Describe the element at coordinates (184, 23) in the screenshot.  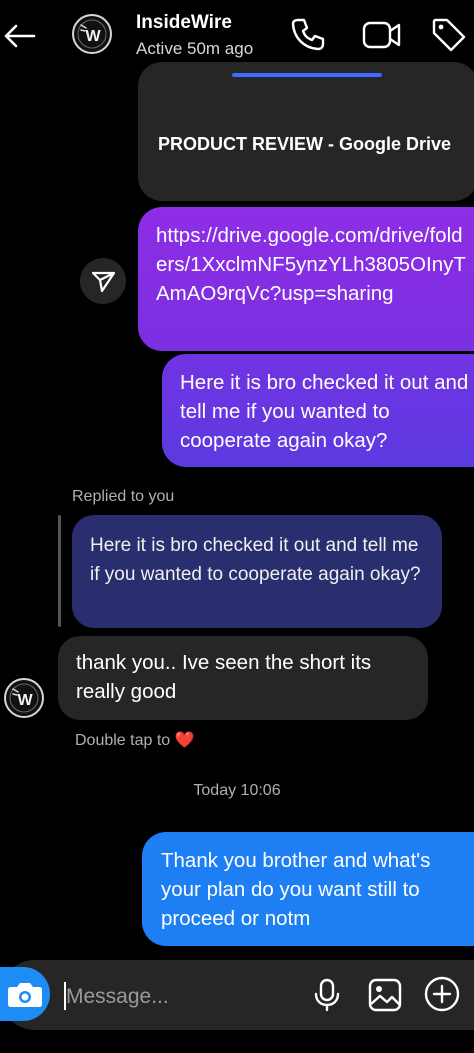
I see `contact-name: InsideWire` at that location.